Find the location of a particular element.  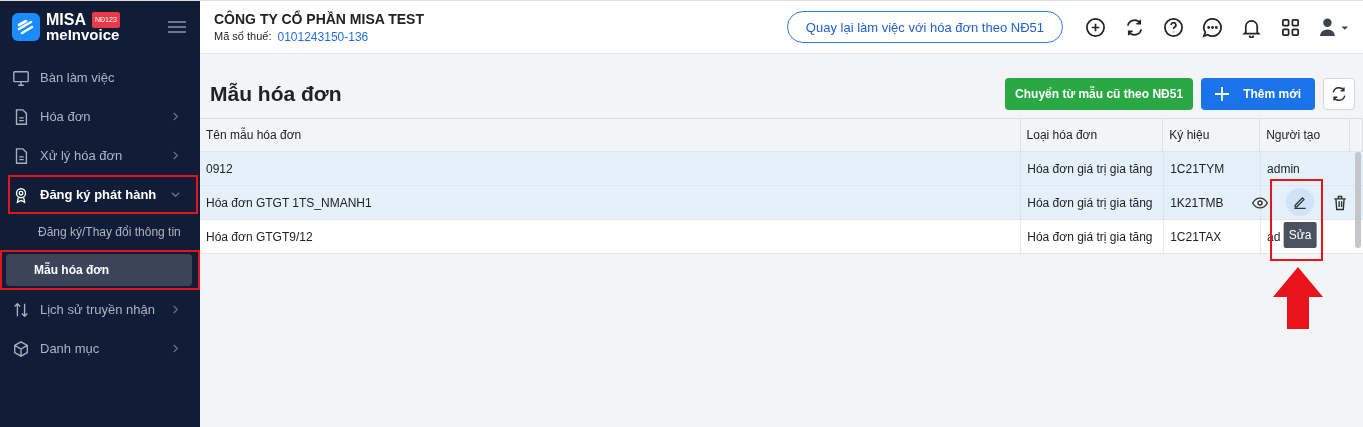

logo-icon is located at coordinates (26, 27).